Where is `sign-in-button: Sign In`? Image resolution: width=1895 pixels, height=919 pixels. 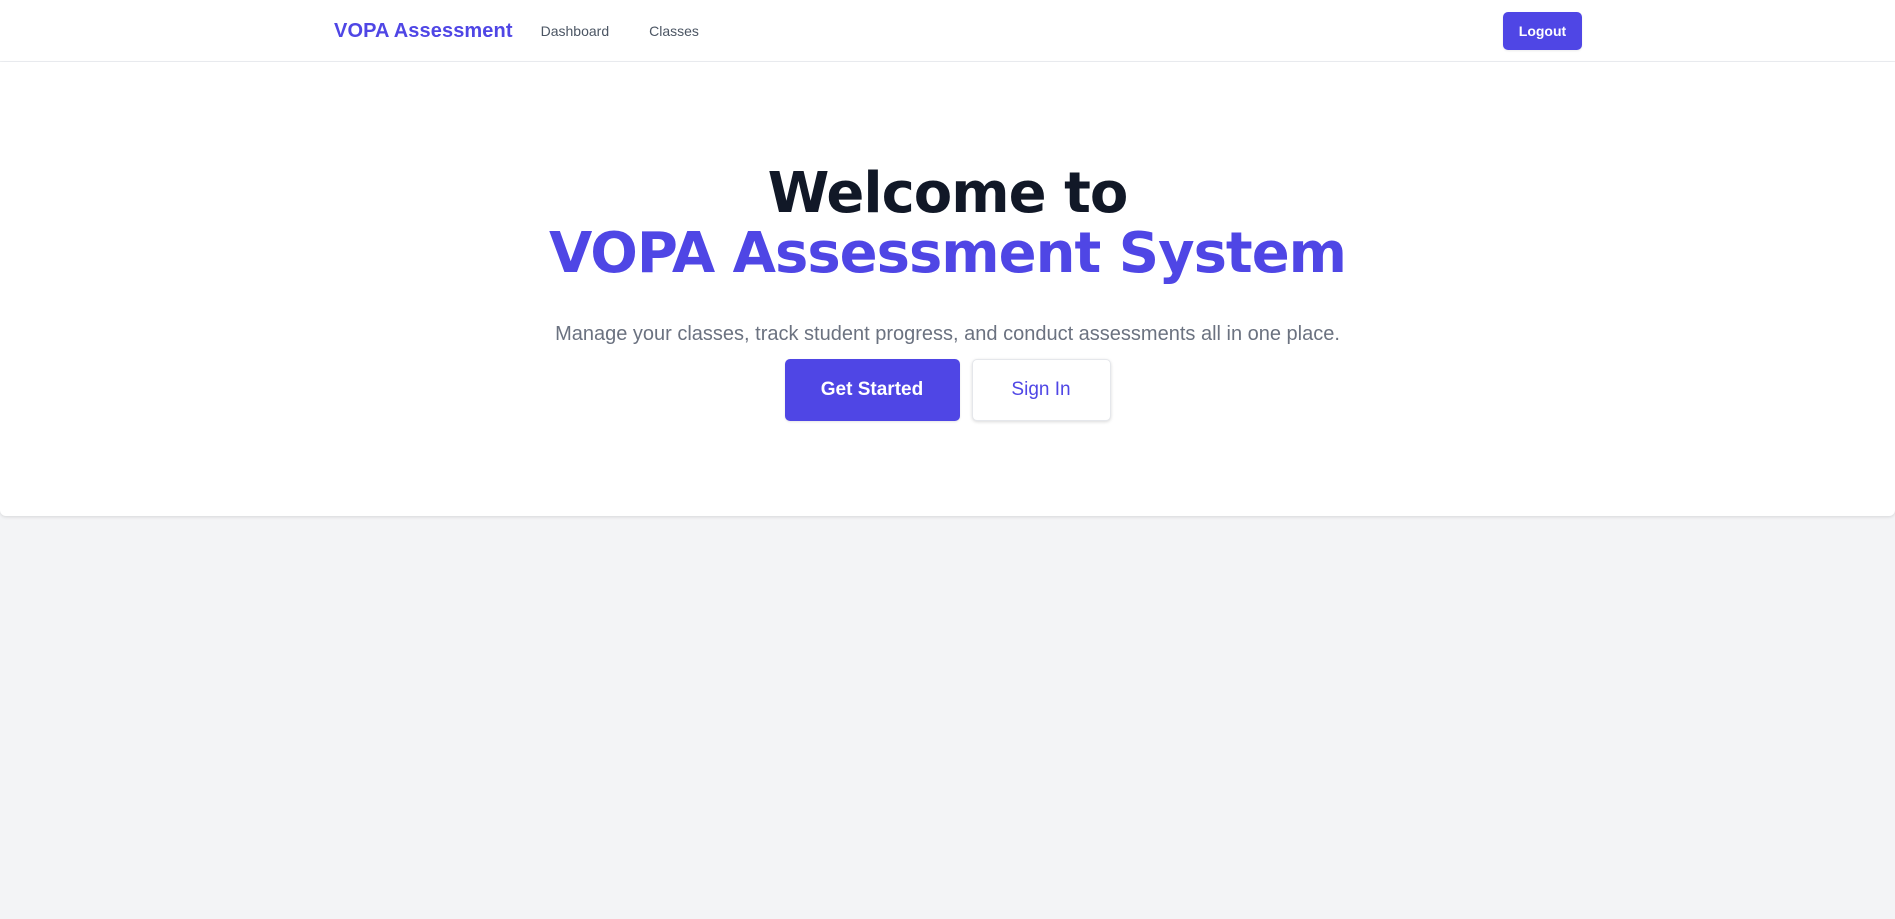
sign-in-button: Sign In is located at coordinates (1041, 390).